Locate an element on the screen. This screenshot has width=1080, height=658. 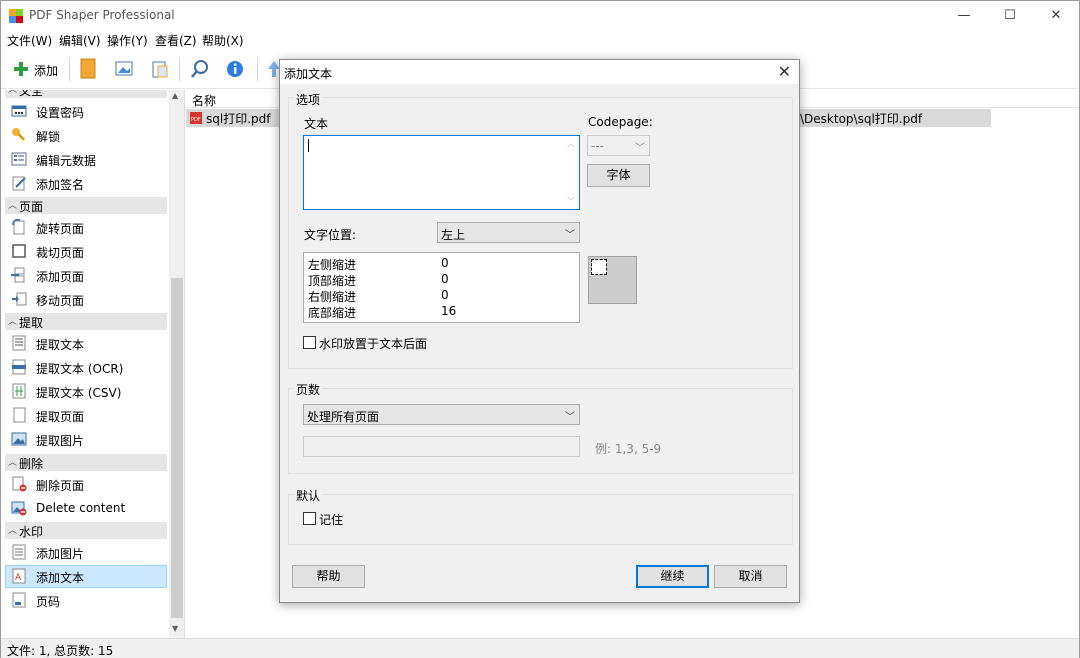
title-bar: PDF Shaper Professional — ☐ ✕ is located at coordinates (540, 16).